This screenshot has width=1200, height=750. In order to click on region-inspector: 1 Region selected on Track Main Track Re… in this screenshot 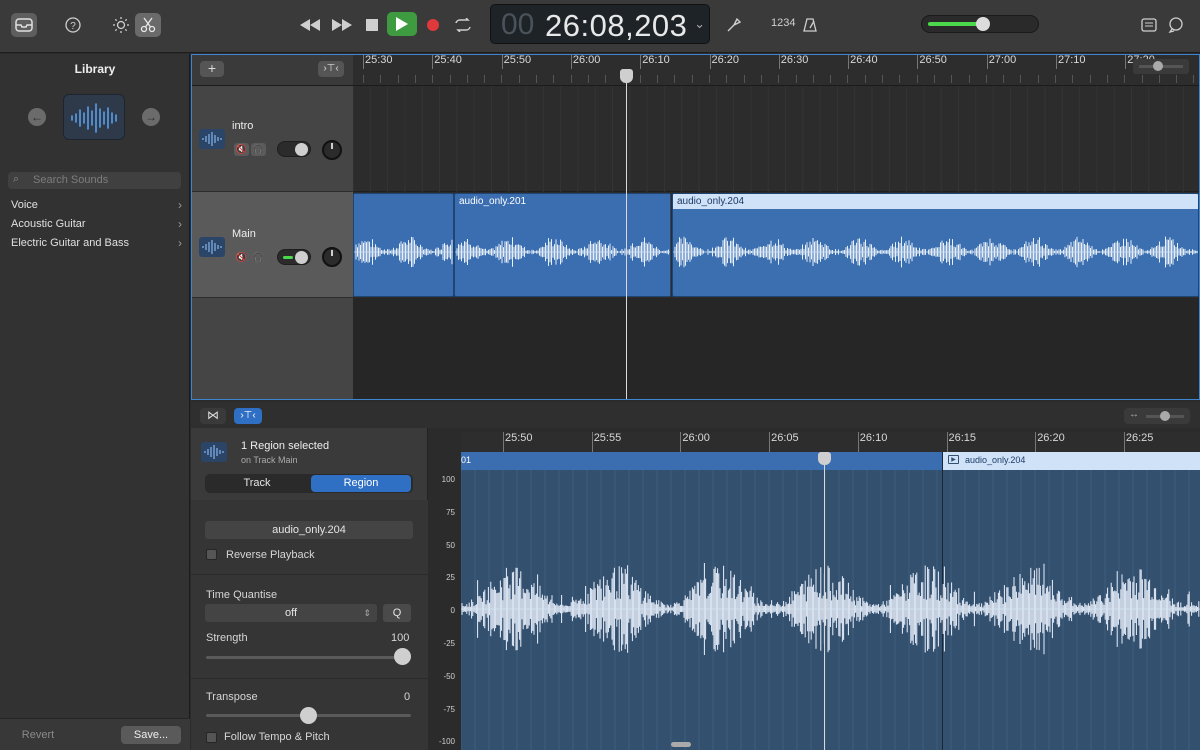, I will do `click(309, 589)`.